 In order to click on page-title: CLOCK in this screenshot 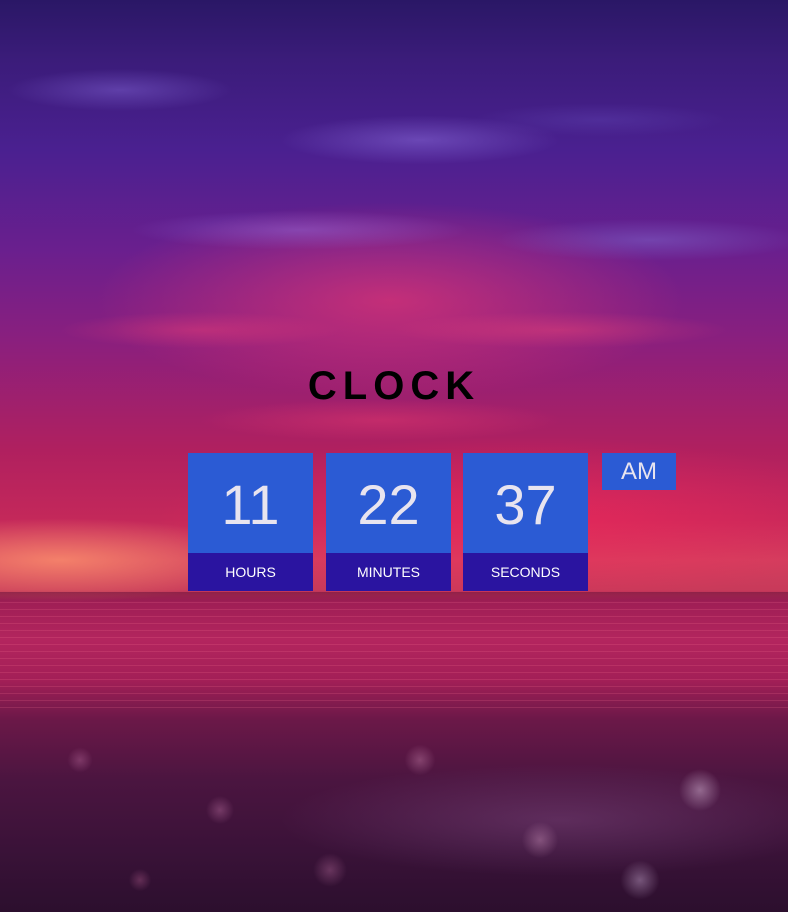, I will do `click(394, 386)`.